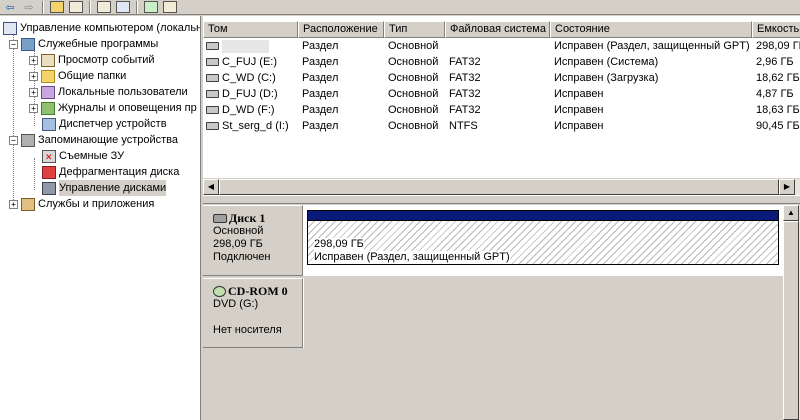 The width and height of the screenshot is (800, 420). I want to click on help-icon, so click(123, 7).